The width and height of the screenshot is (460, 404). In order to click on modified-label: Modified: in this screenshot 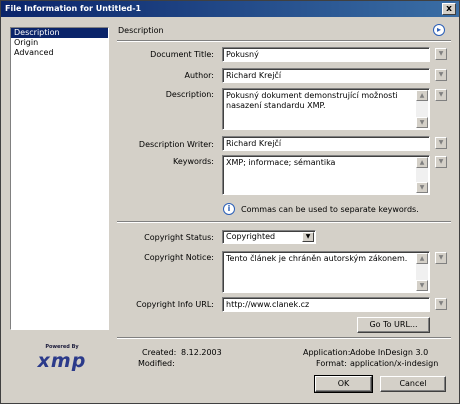, I will do `click(156, 363)`.